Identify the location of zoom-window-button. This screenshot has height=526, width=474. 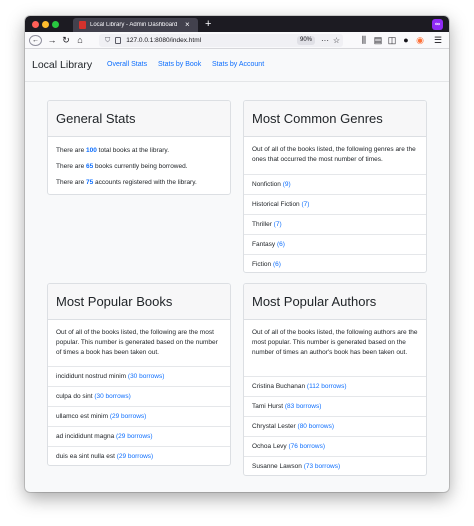
(55, 24).